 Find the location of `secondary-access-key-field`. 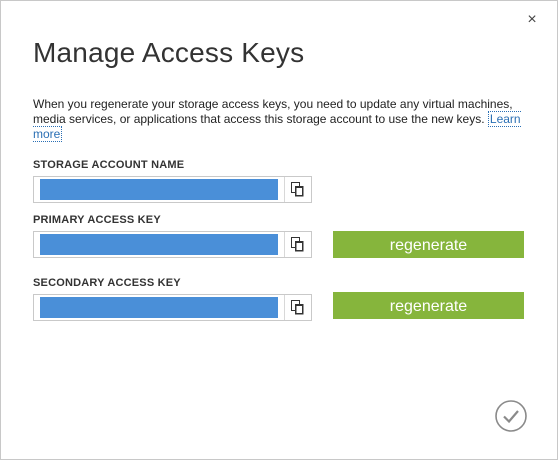

secondary-access-key-field is located at coordinates (172, 307).